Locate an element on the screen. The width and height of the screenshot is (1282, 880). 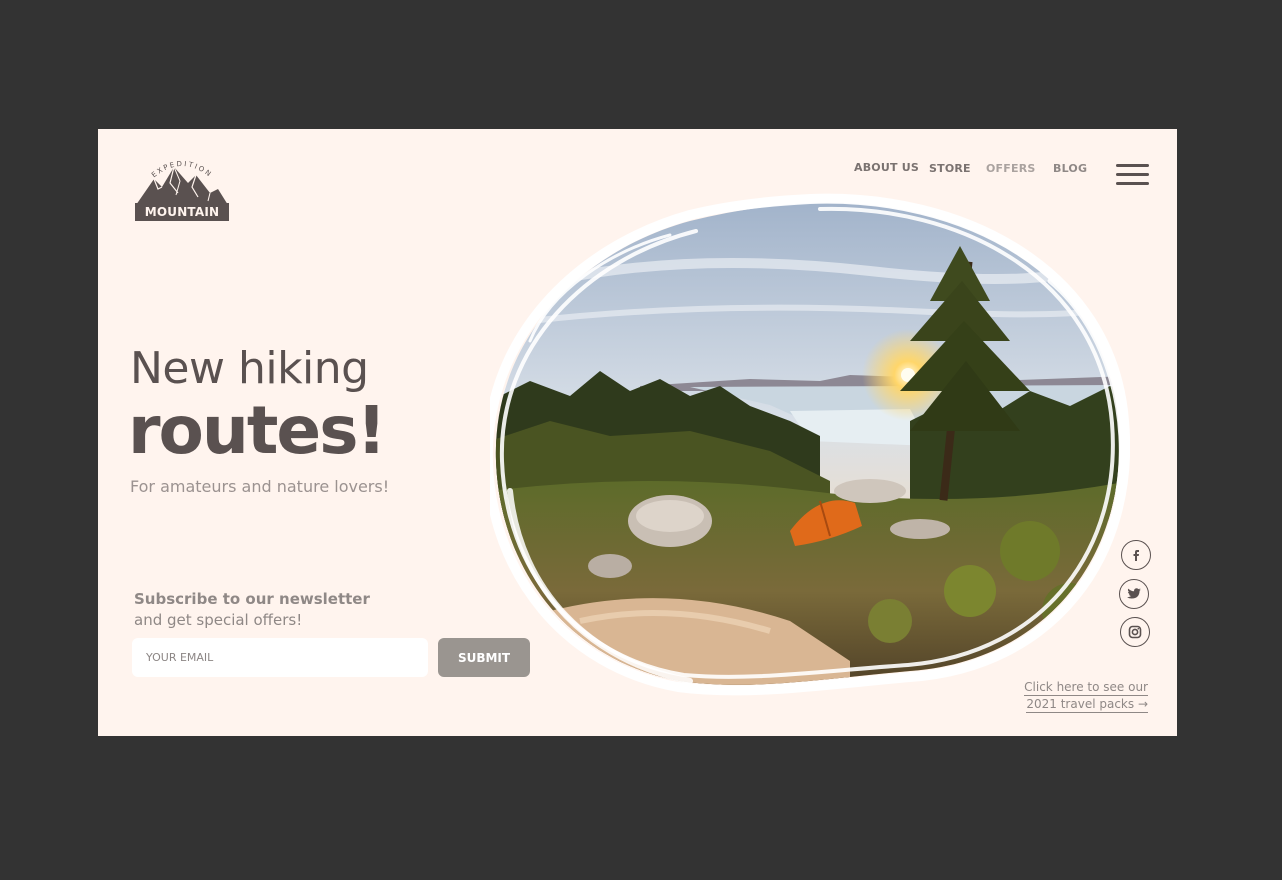
nav-store: STORE is located at coordinates (950, 168).